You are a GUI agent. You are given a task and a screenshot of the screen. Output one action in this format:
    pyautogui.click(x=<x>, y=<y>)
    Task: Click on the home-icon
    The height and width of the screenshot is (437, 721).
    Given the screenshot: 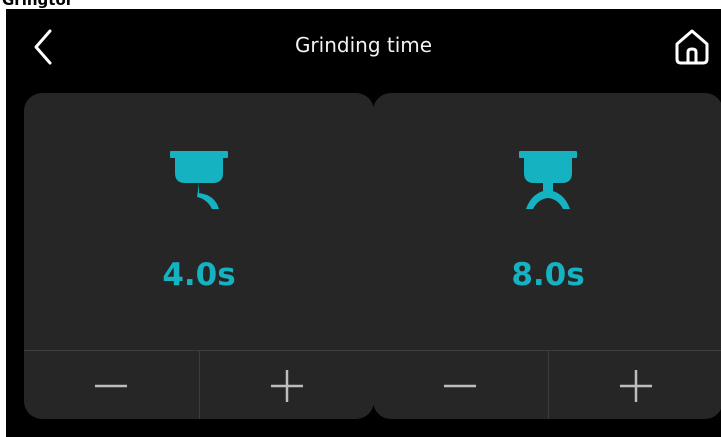 What is the action you would take?
    pyautogui.click(x=692, y=47)
    